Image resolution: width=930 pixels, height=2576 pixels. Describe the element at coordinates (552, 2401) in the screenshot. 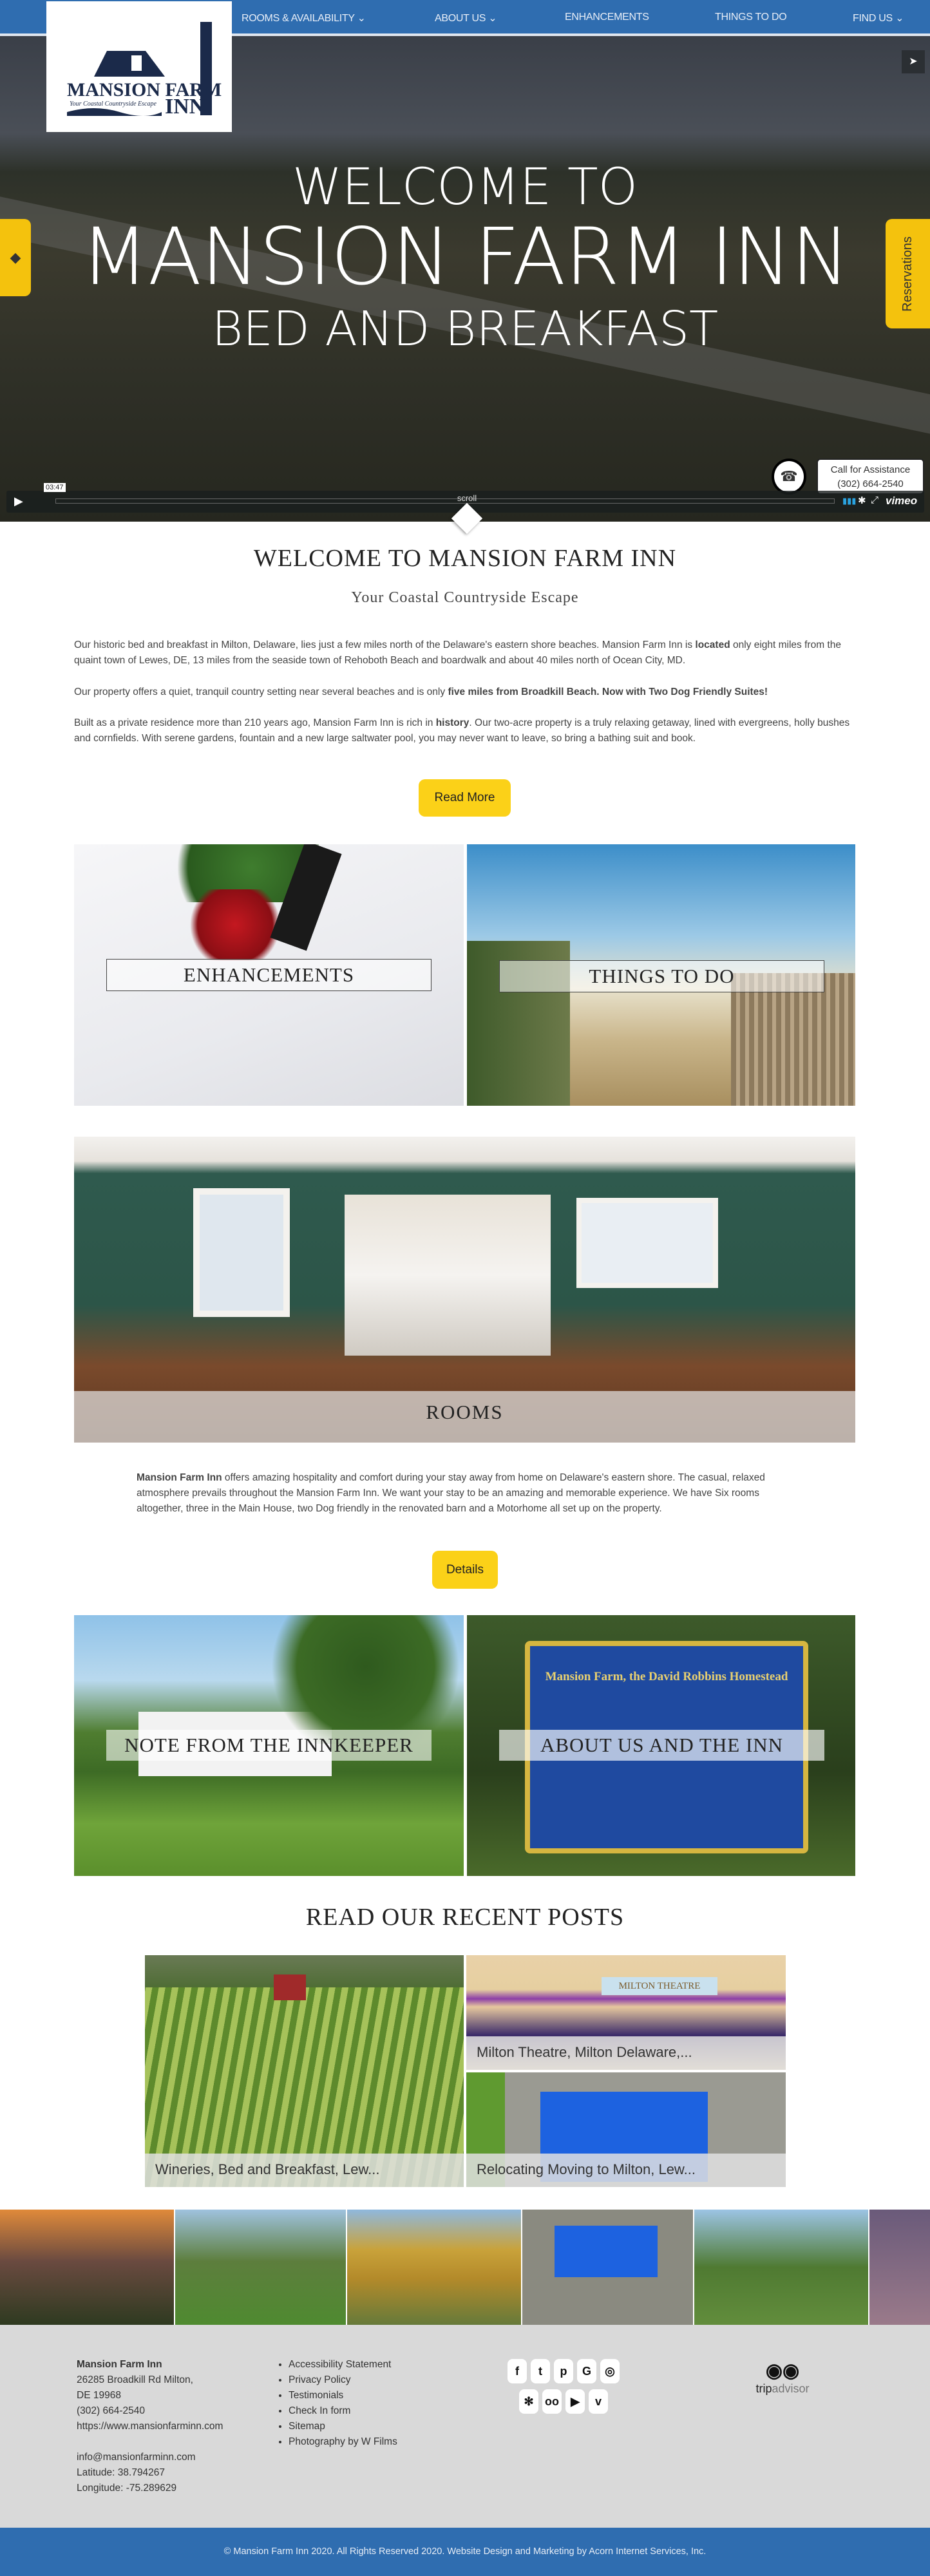

I see `tripadvisor-icon: oo` at that location.